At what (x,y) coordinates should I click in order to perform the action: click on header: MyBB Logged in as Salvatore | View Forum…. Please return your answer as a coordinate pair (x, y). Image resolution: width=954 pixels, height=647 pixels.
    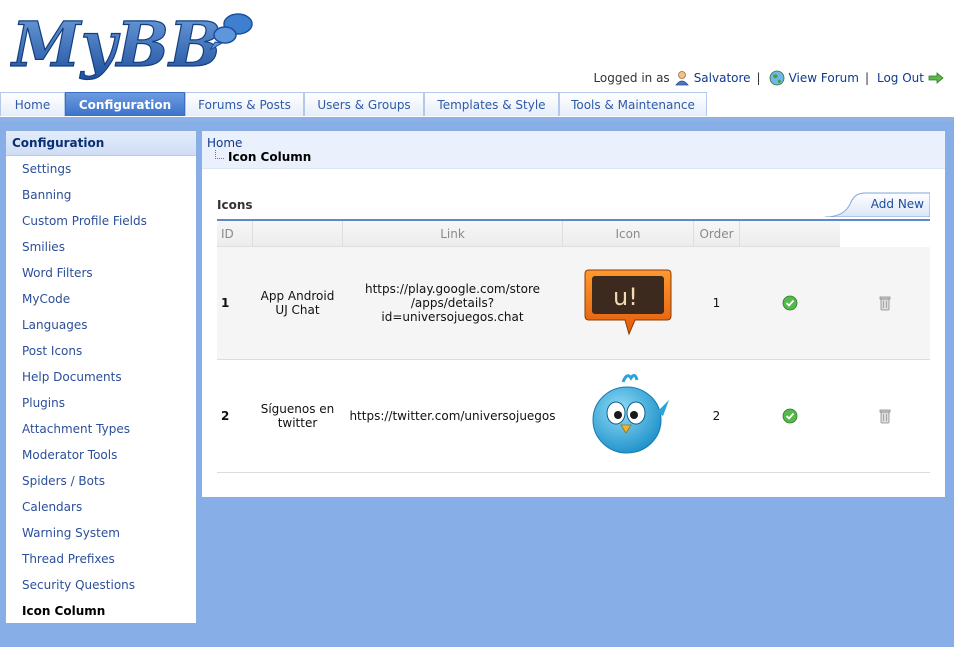
    Looking at the image, I should click on (477, 46).